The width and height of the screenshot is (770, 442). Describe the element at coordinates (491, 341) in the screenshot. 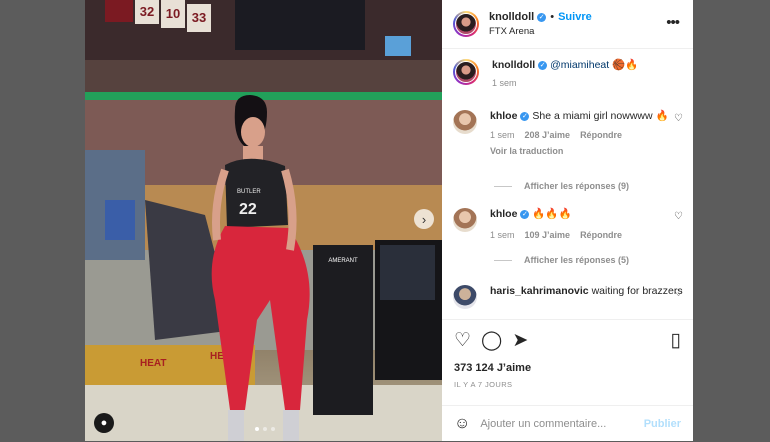

I see `comment-icon: ◯` at that location.